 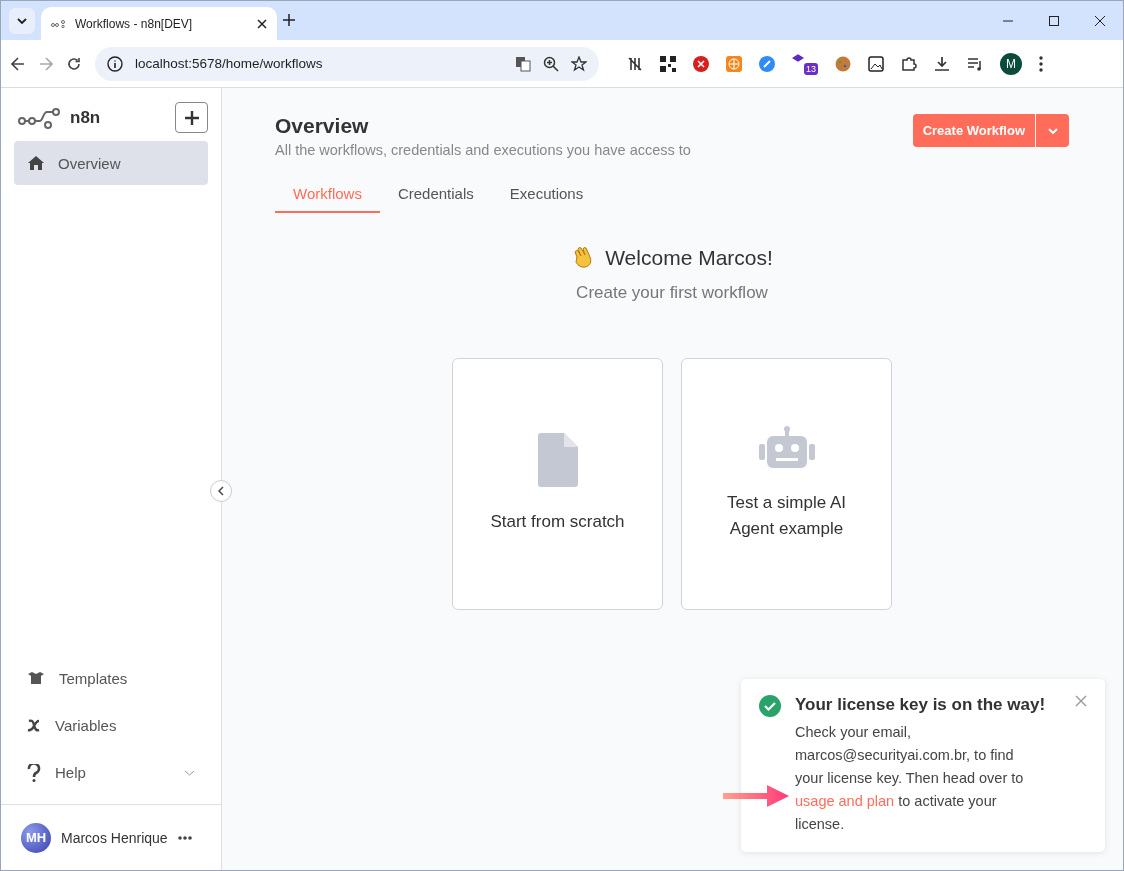 I want to click on welcome-subtitle: Create your first workflow, so click(x=672, y=293).